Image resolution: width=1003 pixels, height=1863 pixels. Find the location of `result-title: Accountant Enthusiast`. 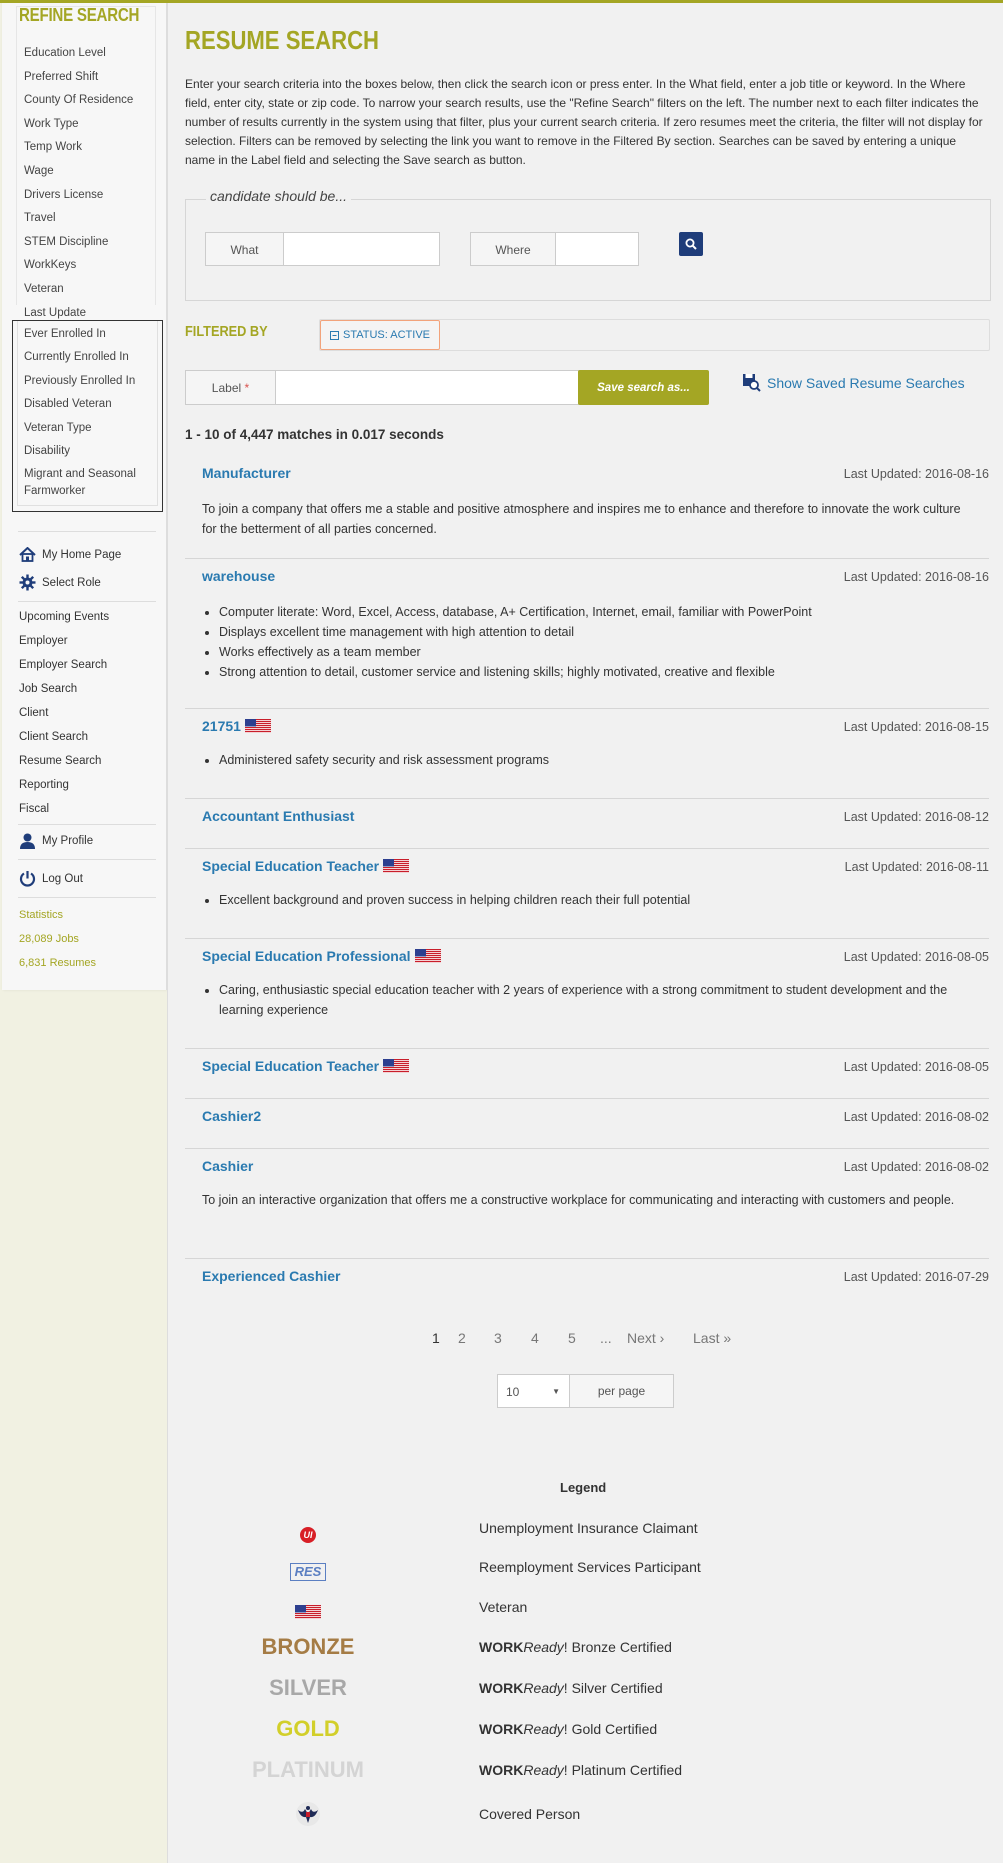

result-title: Accountant Enthusiast is located at coordinates (278, 816).